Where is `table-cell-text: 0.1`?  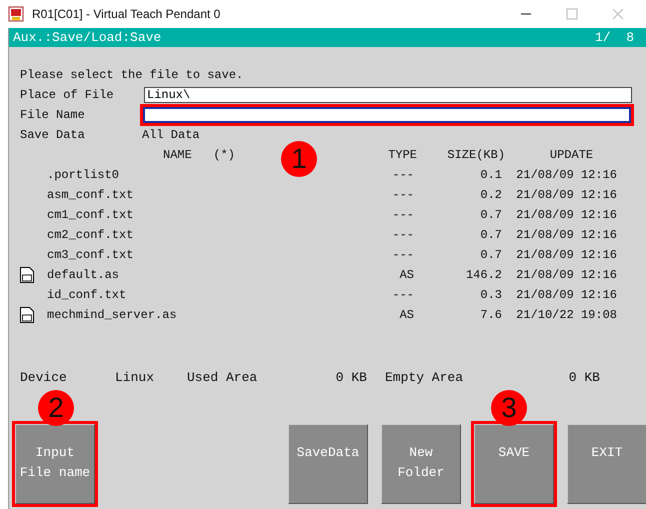
table-cell-text: 0.1 is located at coordinates (490, 175).